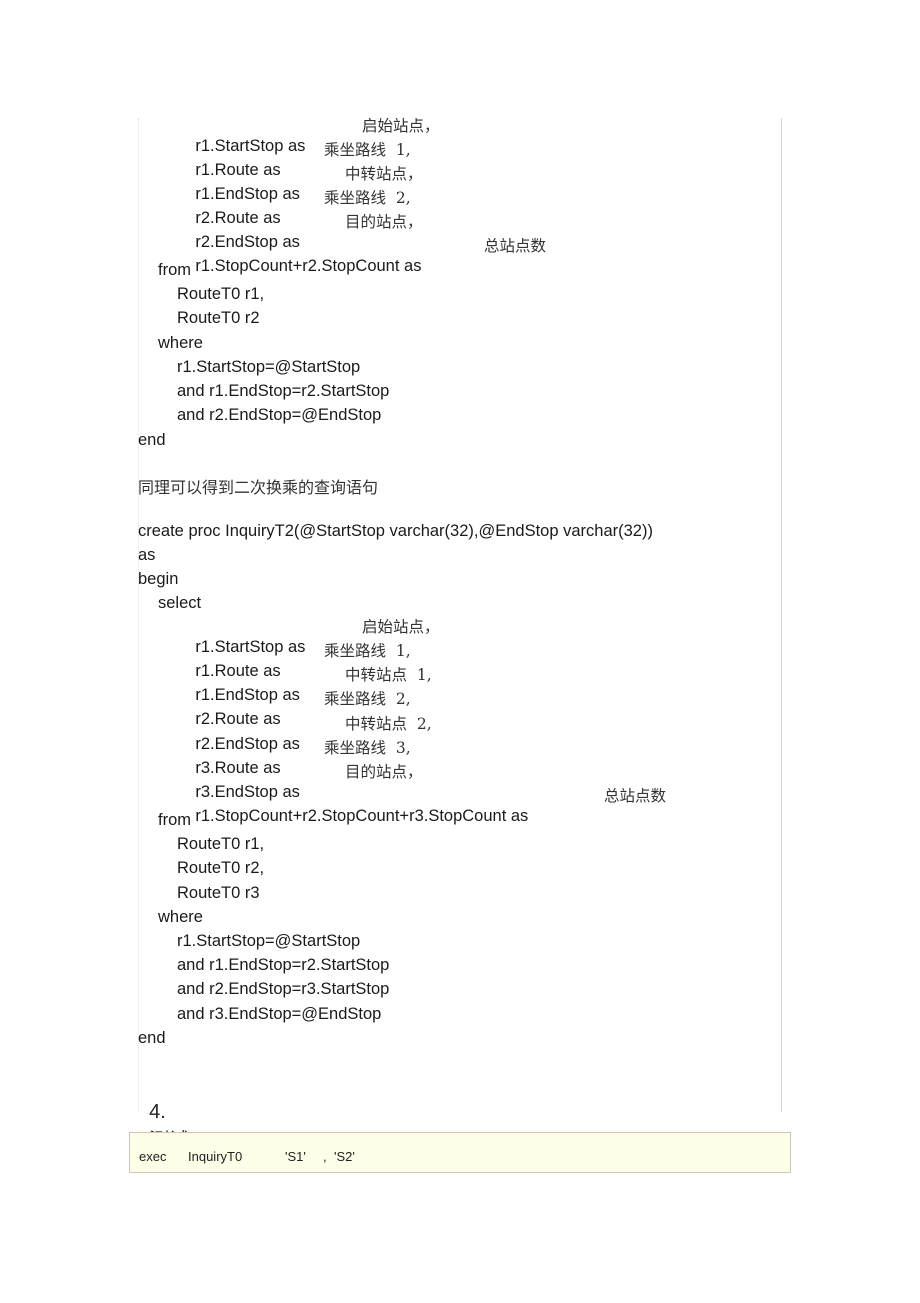  Describe the element at coordinates (180, 603) in the screenshot. I see `select-keyword: select` at that location.